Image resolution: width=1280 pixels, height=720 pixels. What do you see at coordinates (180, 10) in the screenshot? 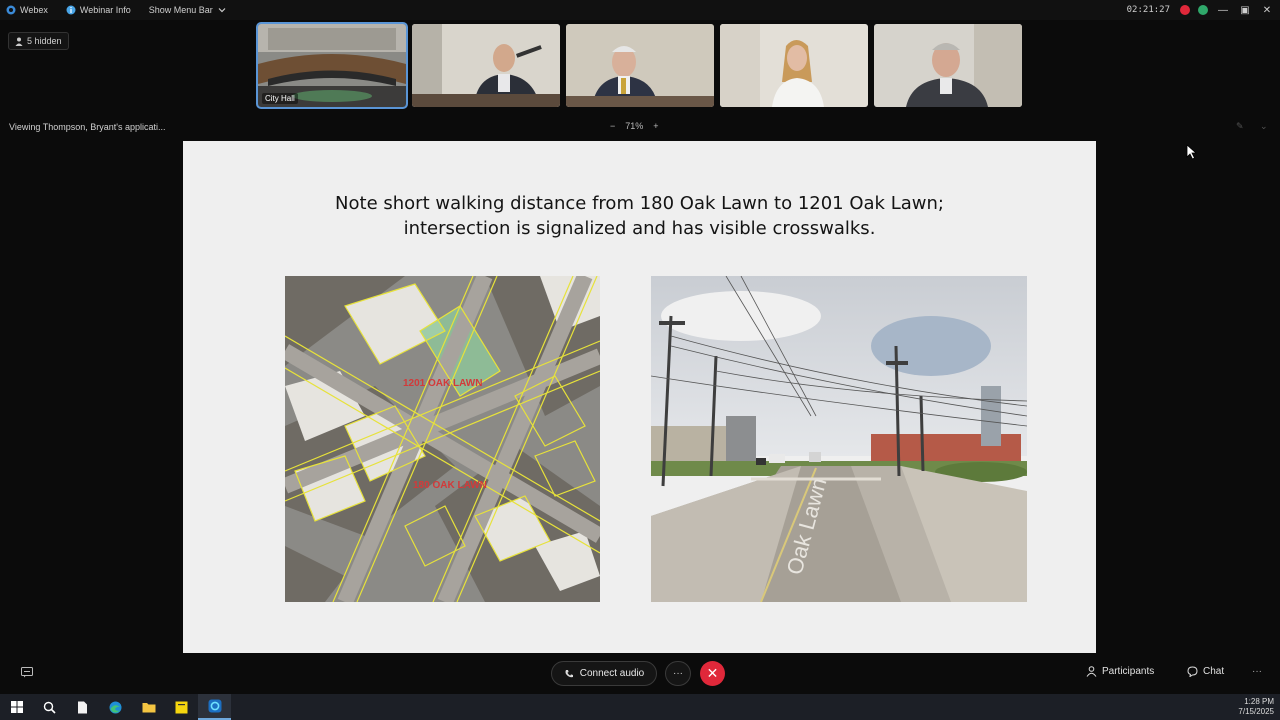
I see `show-menu-bar-label: Show Menu Bar` at bounding box center [180, 10].